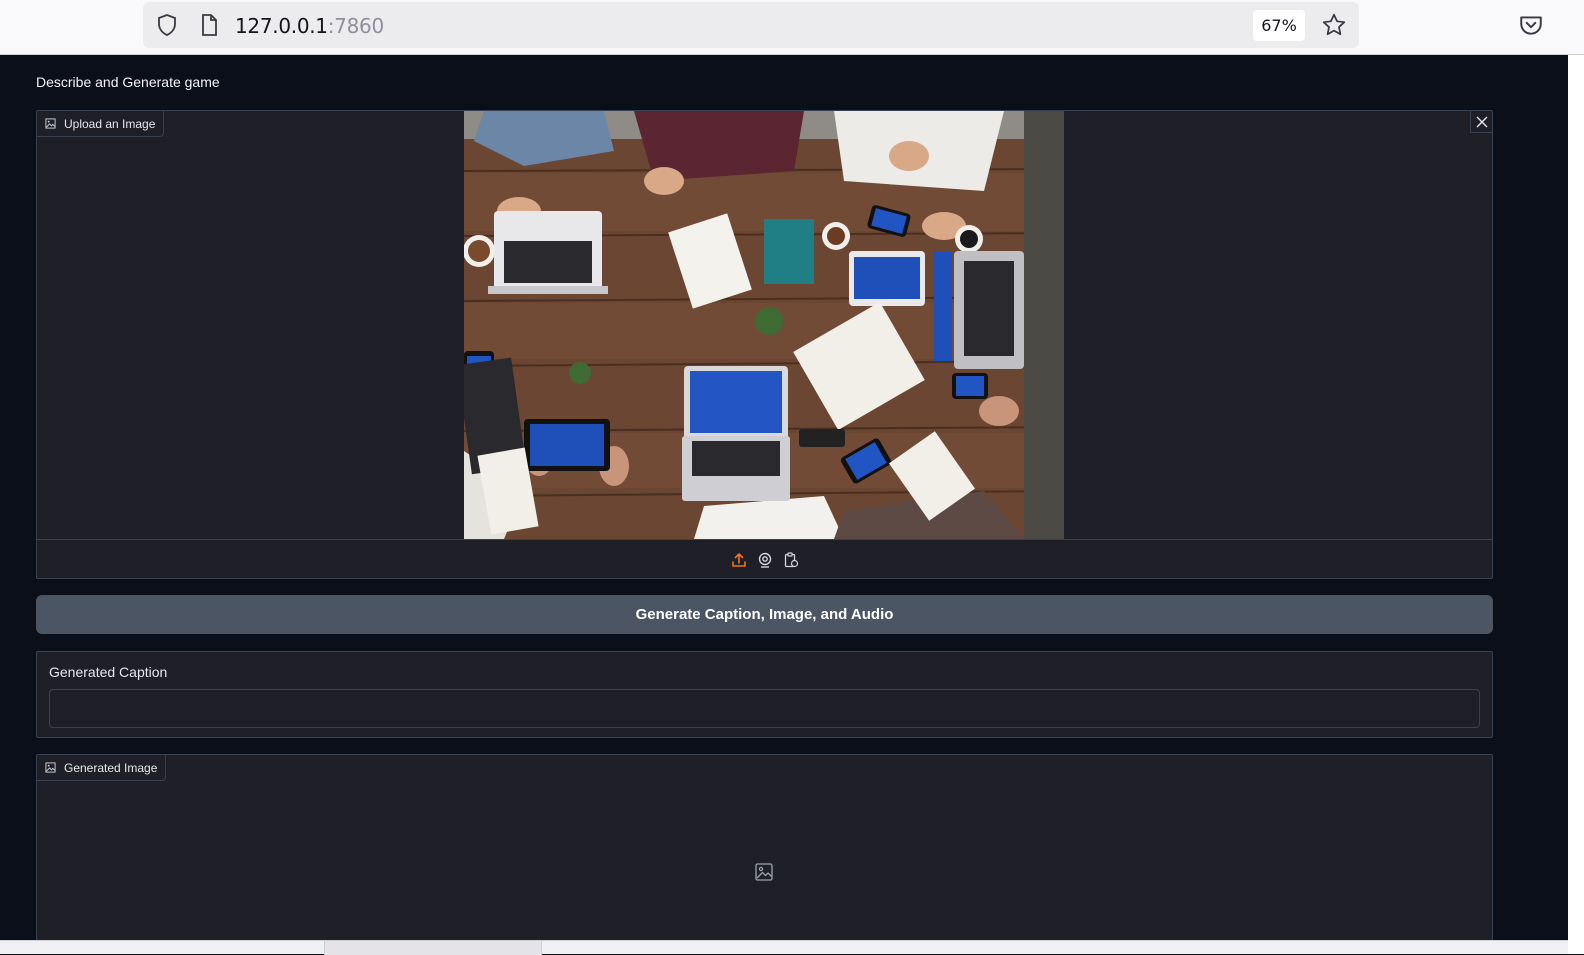 The height and width of the screenshot is (955, 1584). I want to click on webcam-icon, so click(764, 560).